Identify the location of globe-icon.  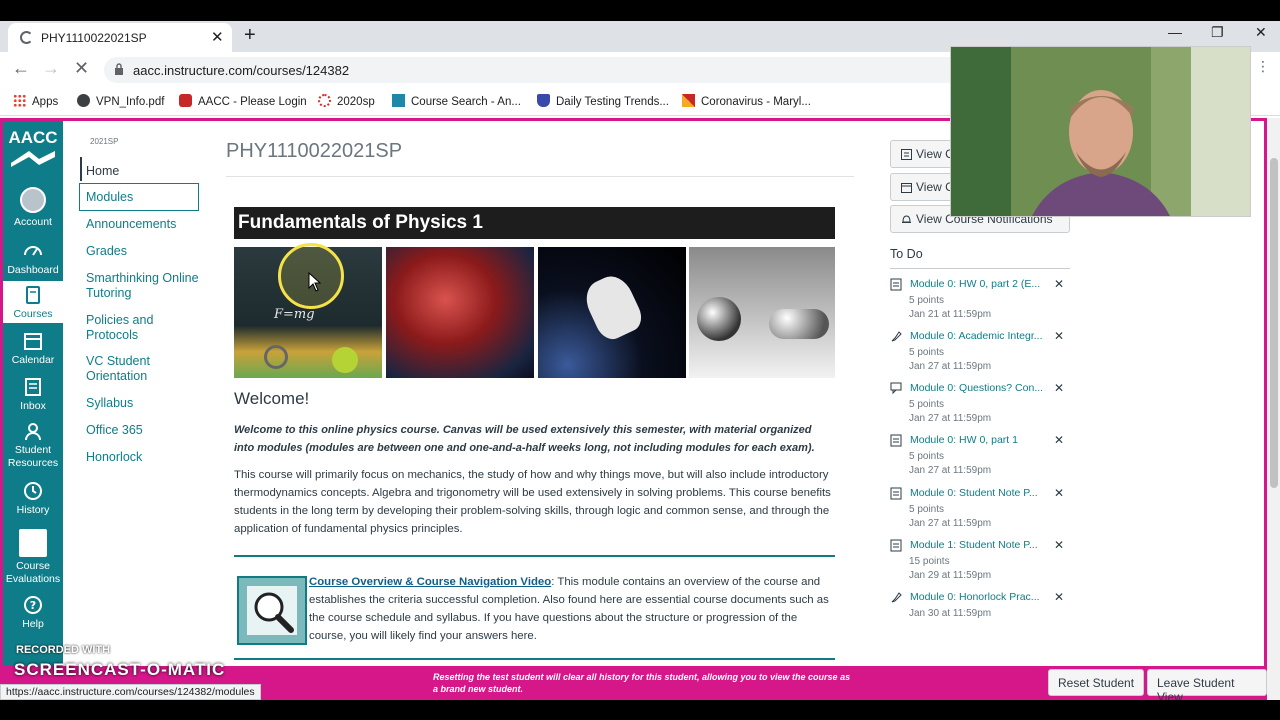
(83, 100).